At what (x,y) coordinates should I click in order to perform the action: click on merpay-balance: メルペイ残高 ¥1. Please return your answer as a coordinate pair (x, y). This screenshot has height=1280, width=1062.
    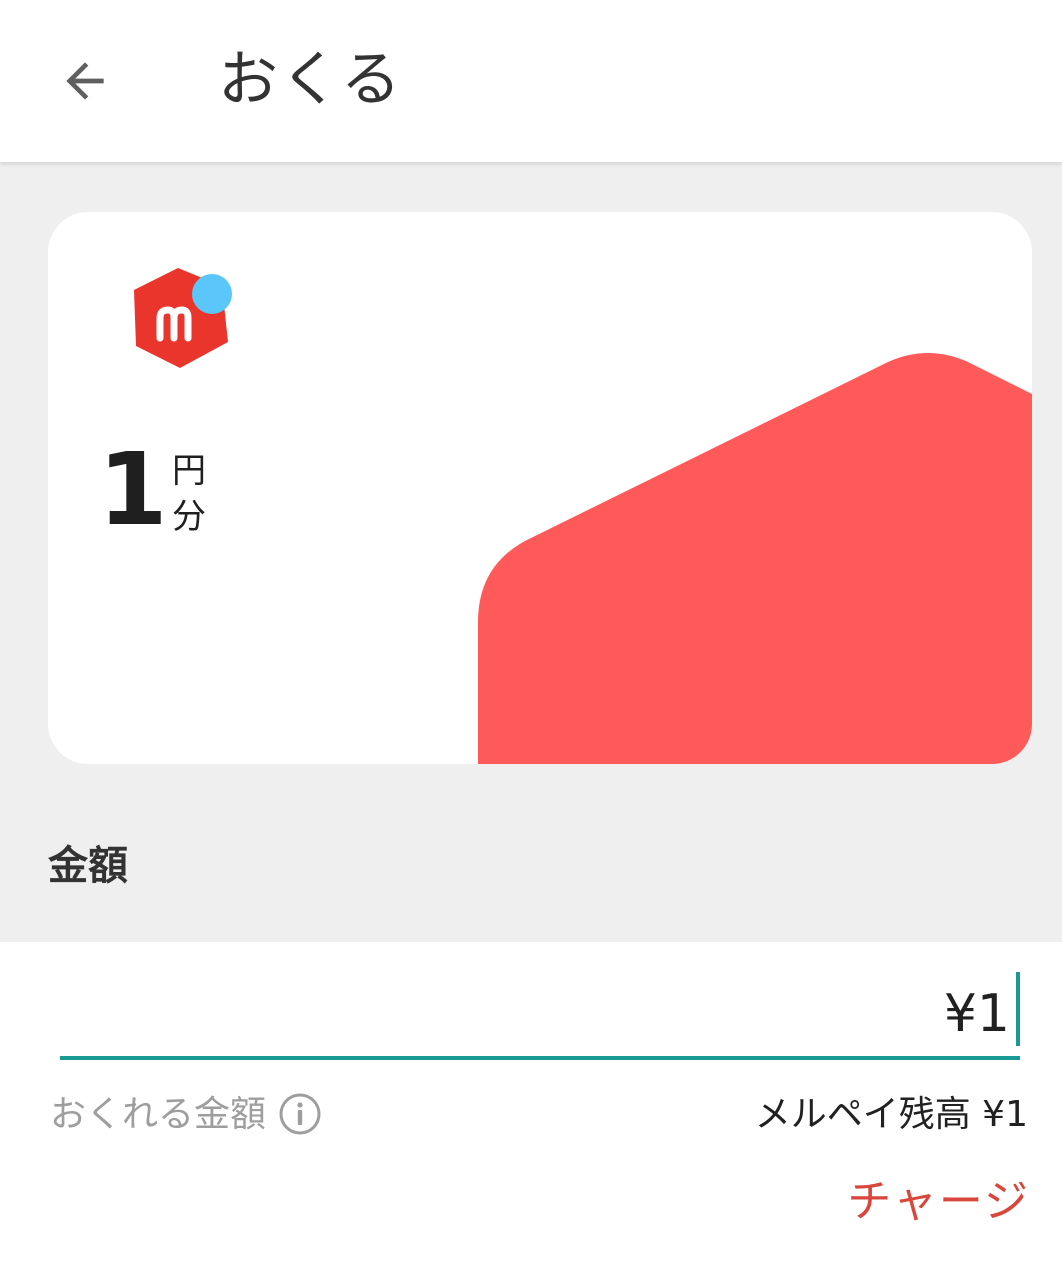
    Looking at the image, I should click on (891, 1114).